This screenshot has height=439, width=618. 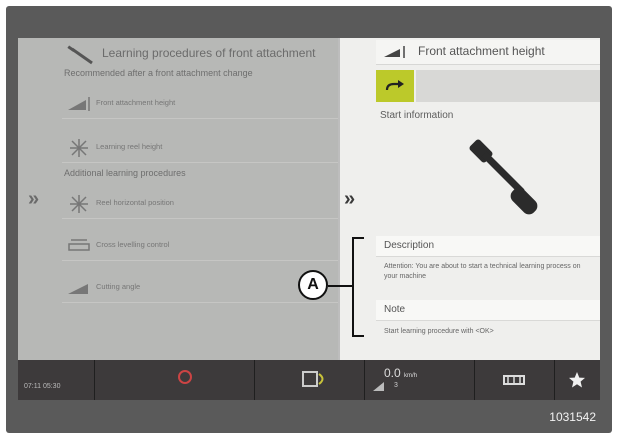 I want to click on reel-icon, so click(x=79, y=148).